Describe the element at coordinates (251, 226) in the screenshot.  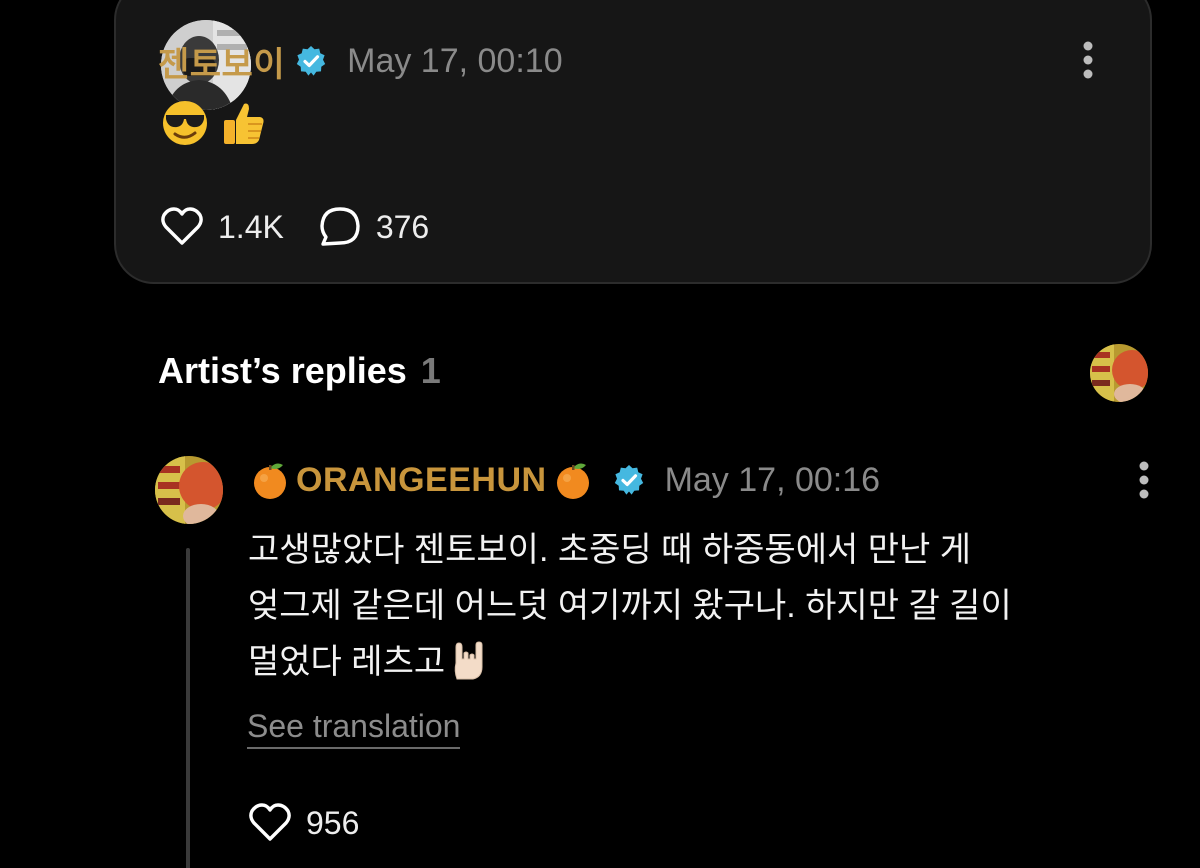
I see `post-like-count: 1.4K` at that location.